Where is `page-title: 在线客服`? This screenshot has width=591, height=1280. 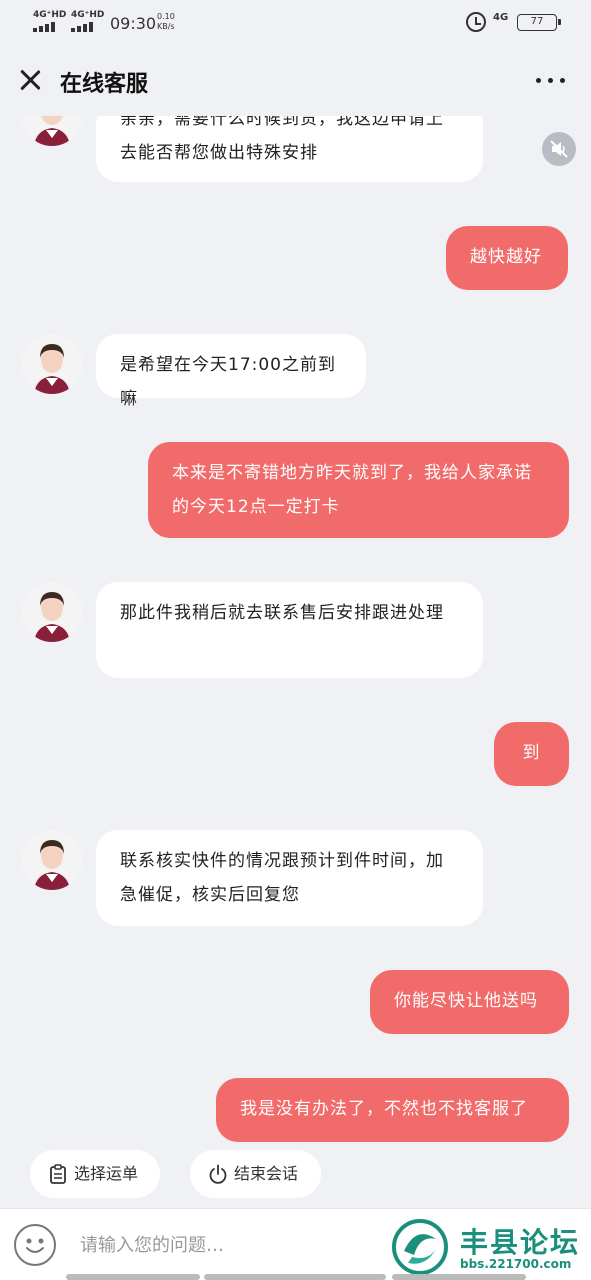
page-title: 在线客服 is located at coordinates (104, 84).